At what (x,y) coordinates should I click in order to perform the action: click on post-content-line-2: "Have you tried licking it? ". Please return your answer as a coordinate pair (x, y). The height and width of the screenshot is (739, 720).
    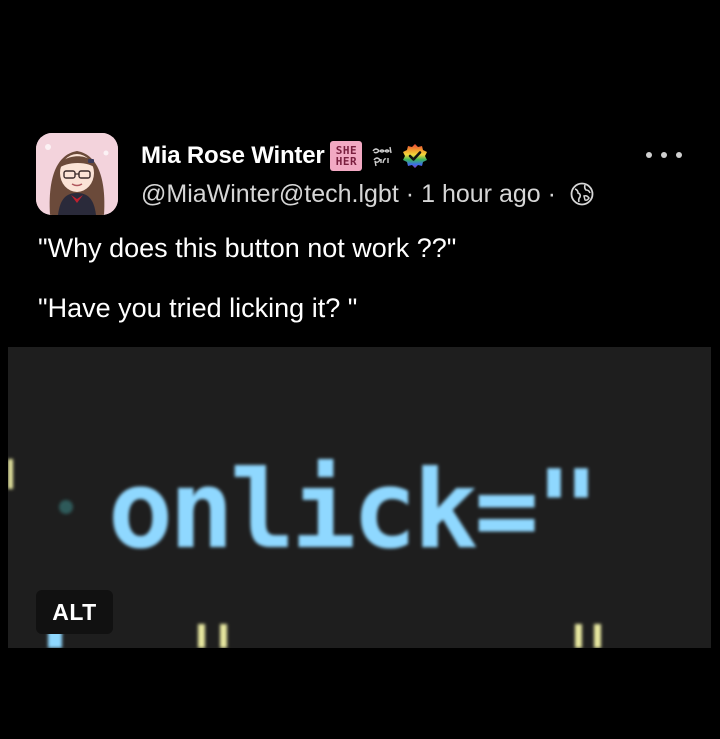
    Looking at the image, I should click on (198, 308).